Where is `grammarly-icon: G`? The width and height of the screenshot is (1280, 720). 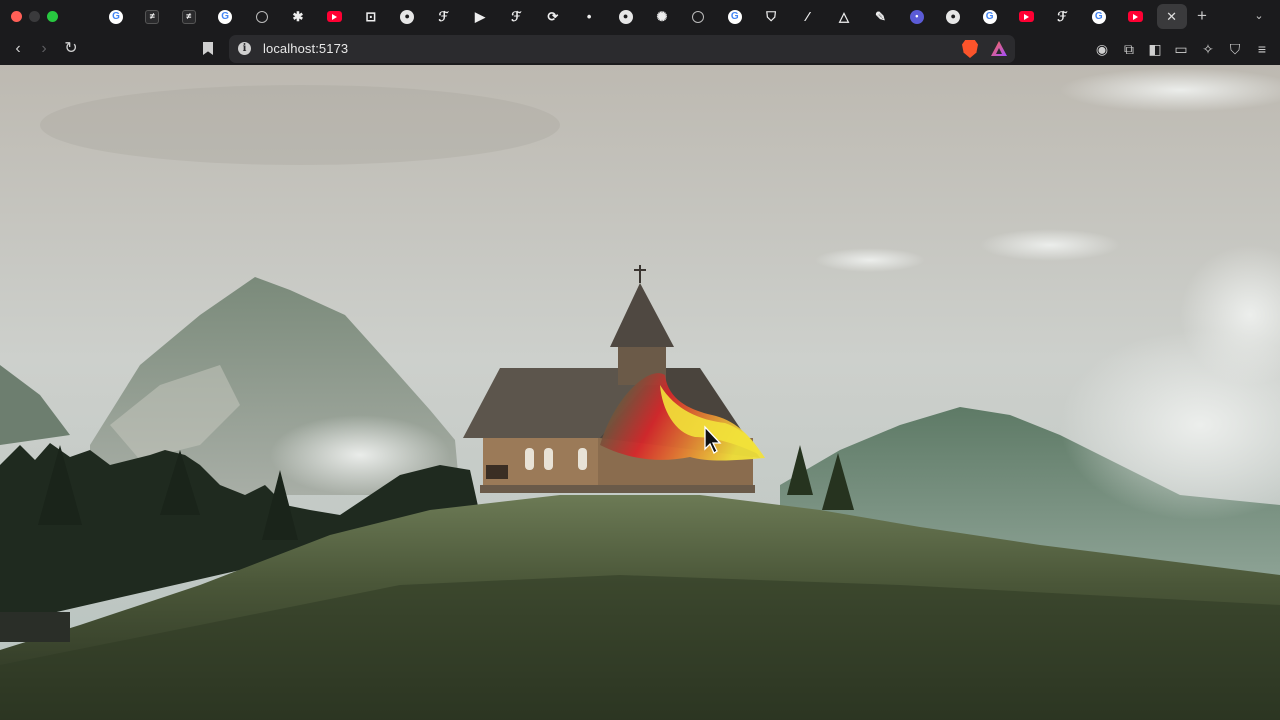 grammarly-icon: G is located at coordinates (225, 16).